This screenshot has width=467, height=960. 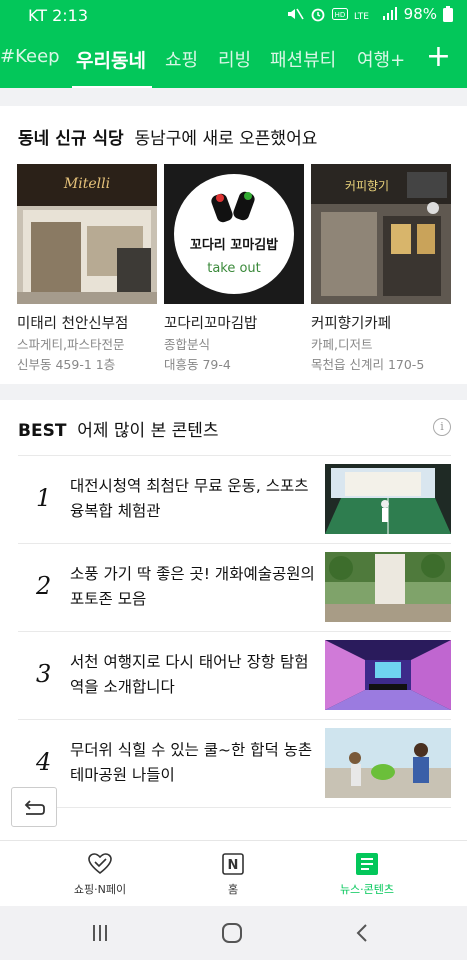 I want to click on best-list-item-1: 1 대전시청역 최첨단 무료 운동, 스포츠 융복합 체험관, so click(x=234, y=499).